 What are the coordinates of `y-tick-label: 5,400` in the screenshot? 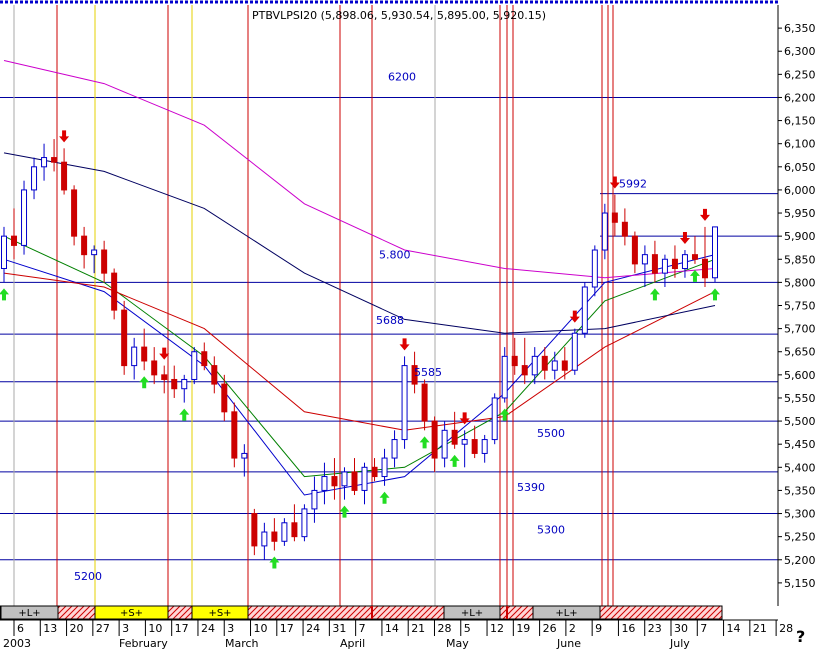 It's located at (800, 467).